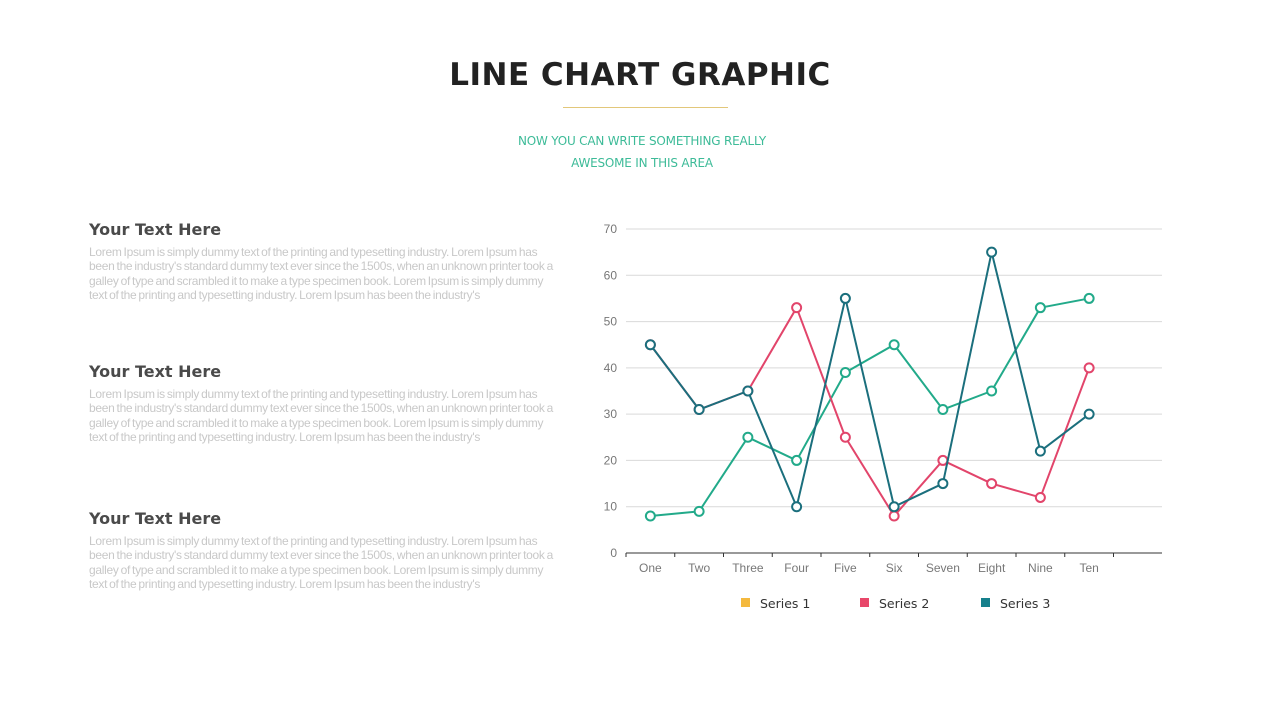 Image resolution: width=1280 pixels, height=720 pixels. Describe the element at coordinates (1088, 568) in the screenshot. I see `x-tick-label: Ten` at that location.